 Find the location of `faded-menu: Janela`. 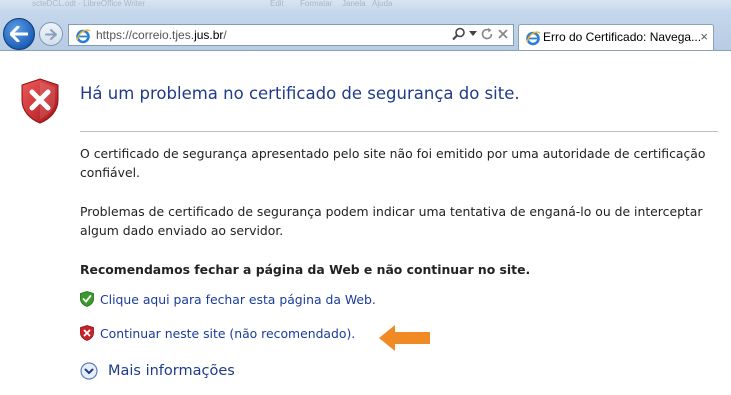

faded-menu: Janela is located at coordinates (354, 4).